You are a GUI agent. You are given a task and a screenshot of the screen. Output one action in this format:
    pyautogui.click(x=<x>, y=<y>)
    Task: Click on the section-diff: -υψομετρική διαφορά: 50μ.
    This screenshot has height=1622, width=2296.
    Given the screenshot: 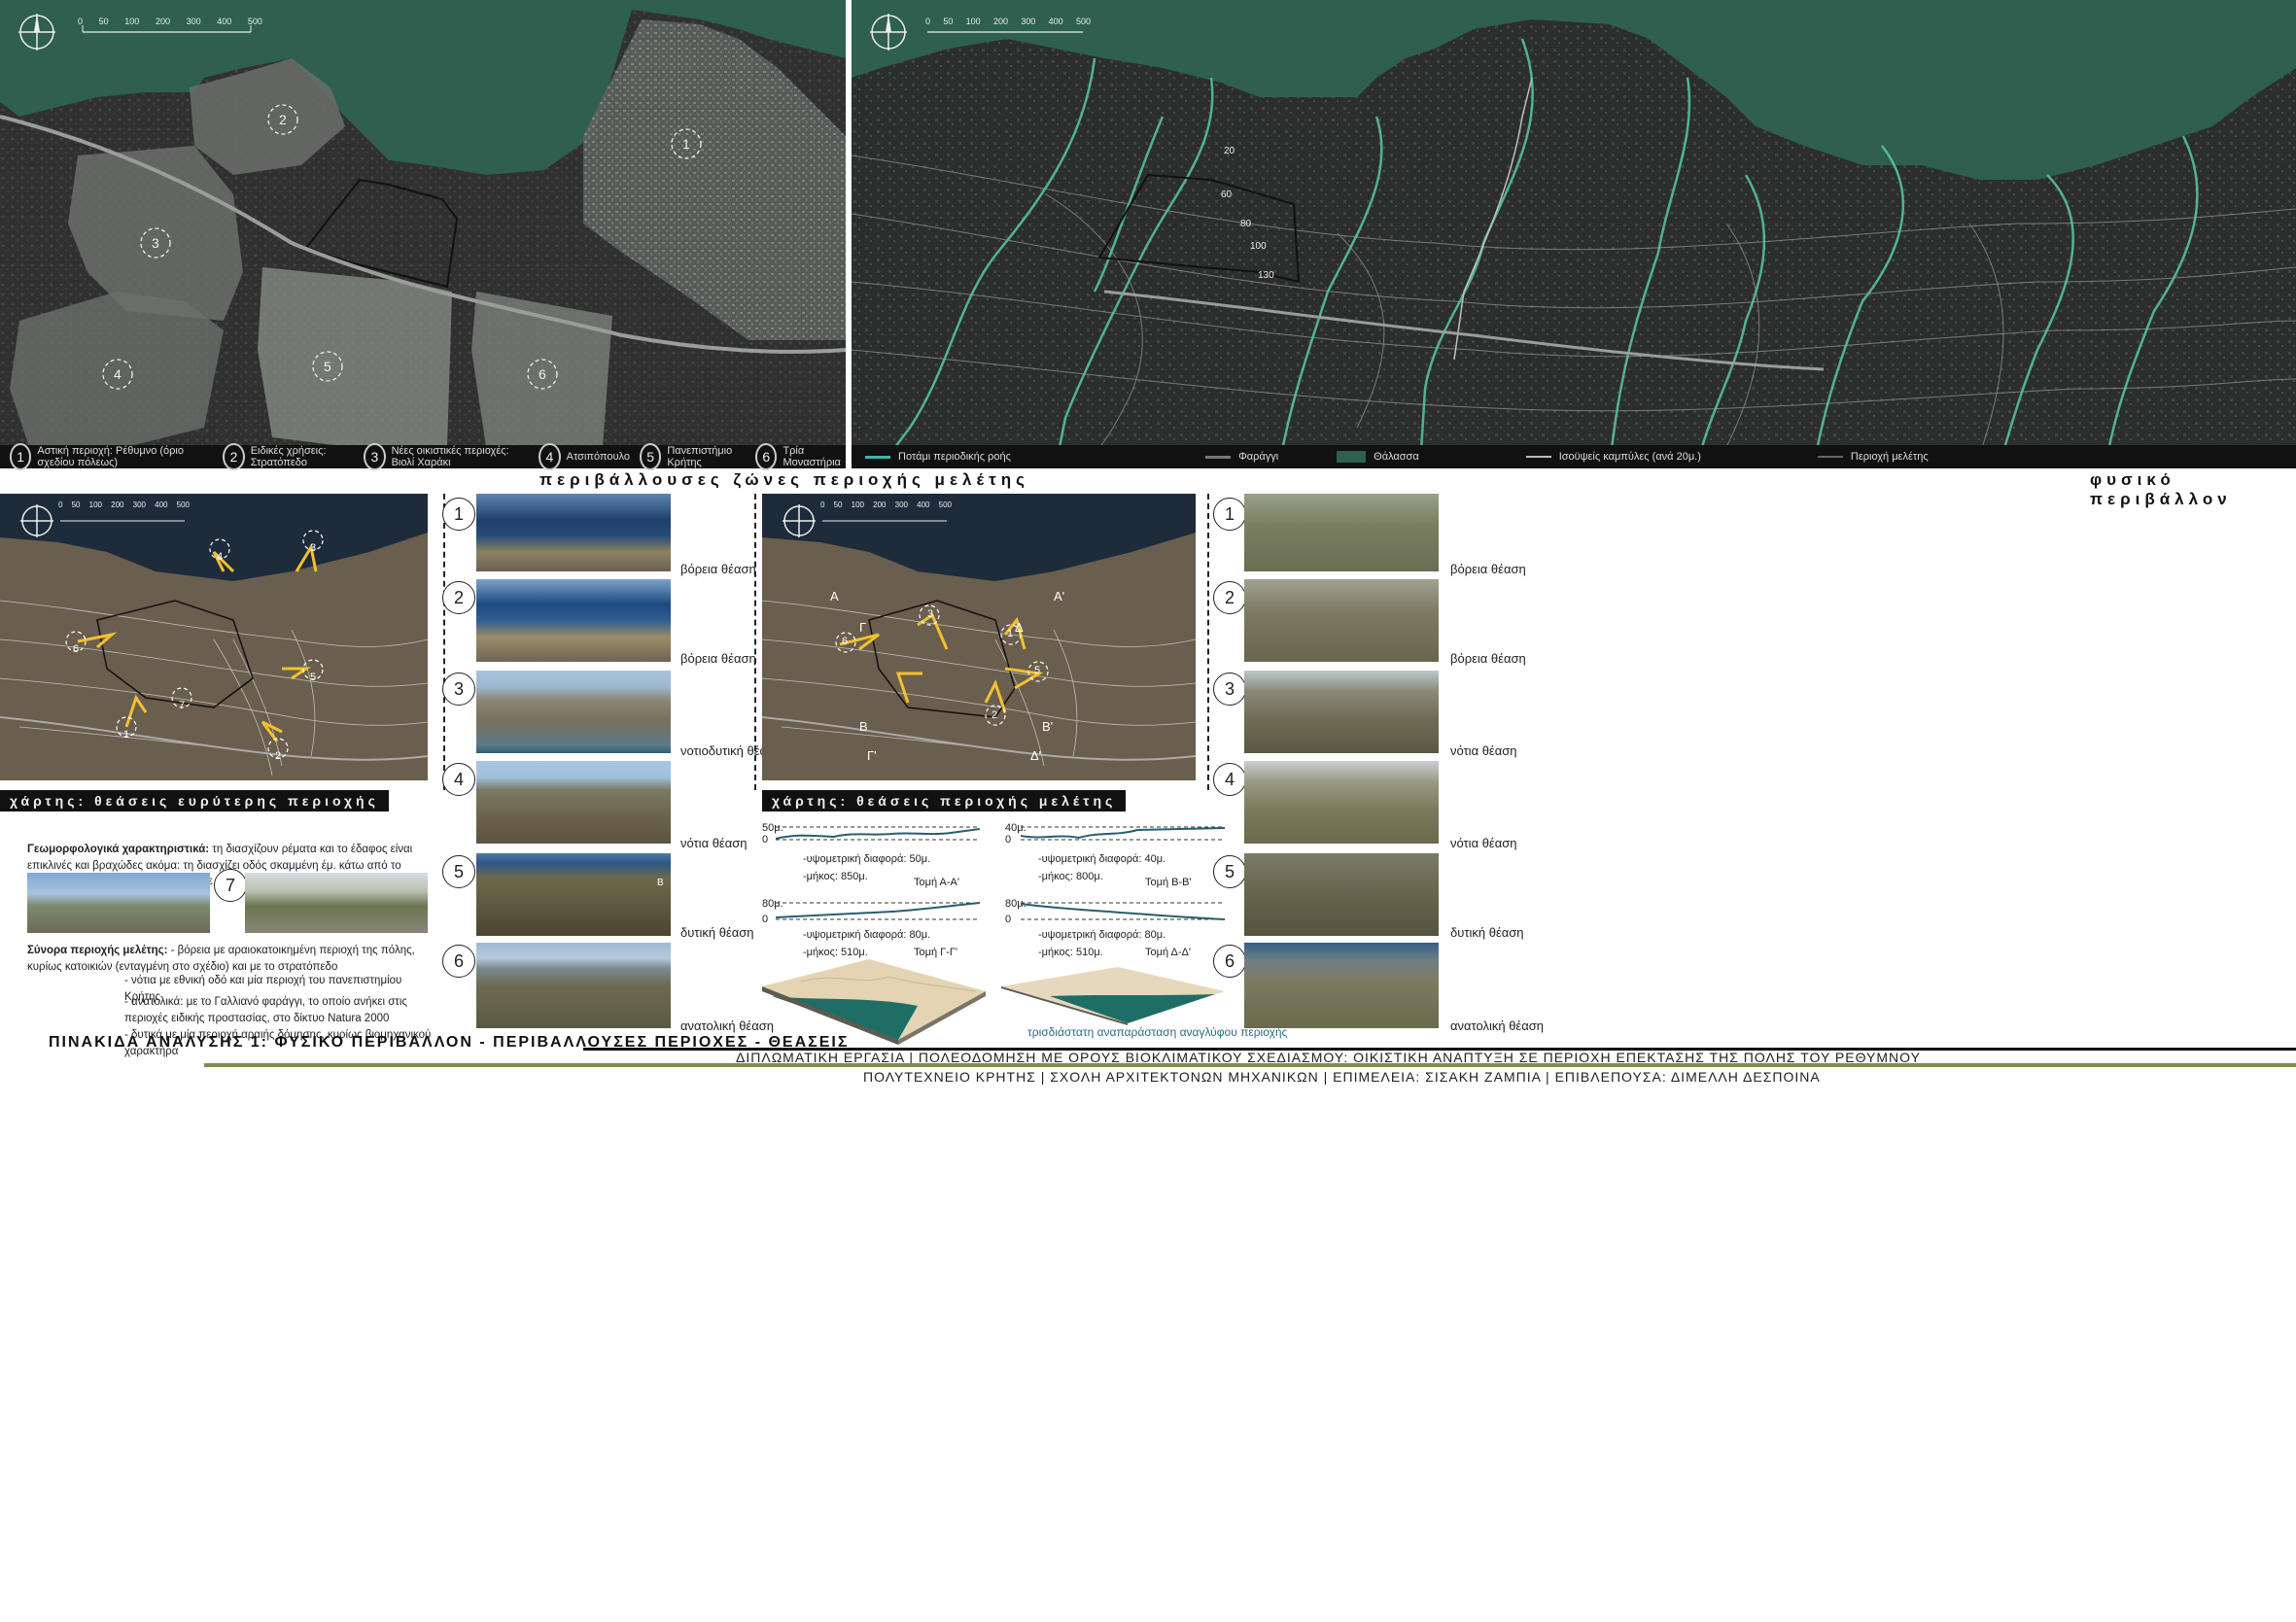 What is the action you would take?
    pyautogui.click(x=867, y=859)
    